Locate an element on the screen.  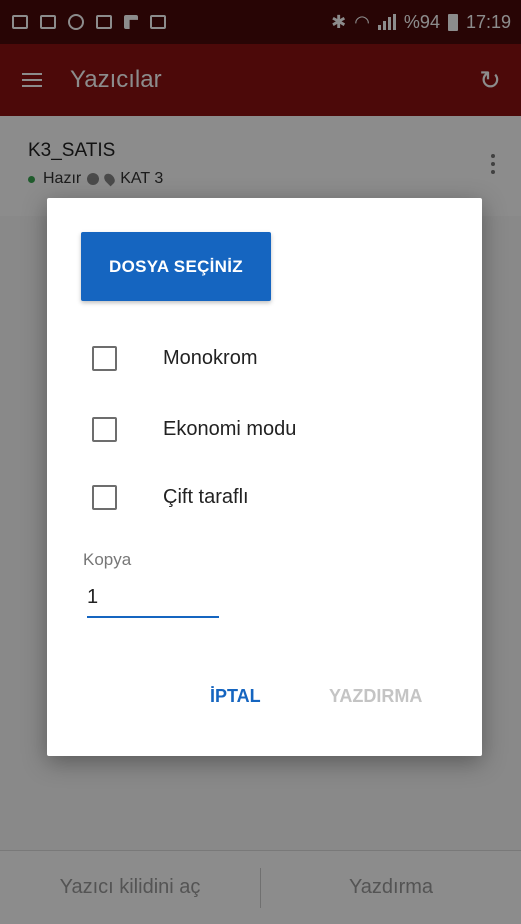
option-label: Monokrom is located at coordinates (210, 358).